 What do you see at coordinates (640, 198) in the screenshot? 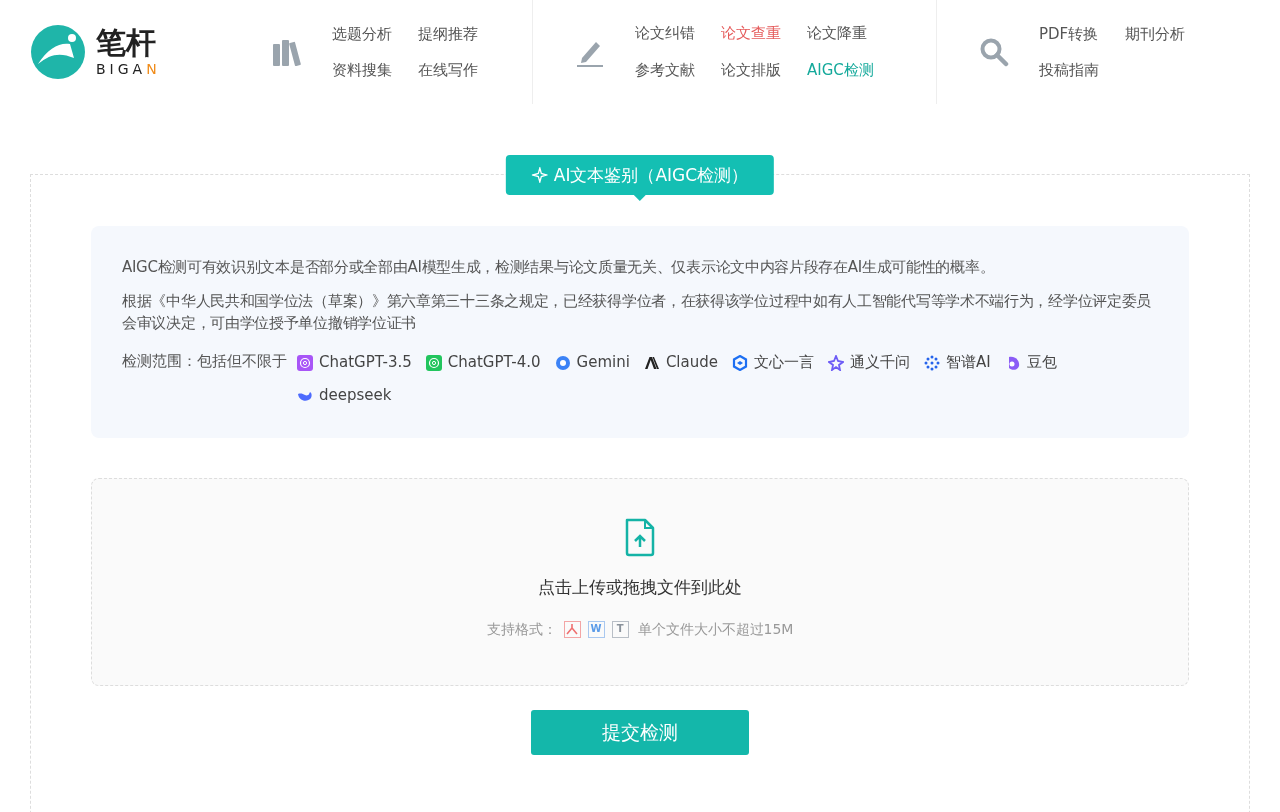
I see `badge-pointer` at bounding box center [640, 198].